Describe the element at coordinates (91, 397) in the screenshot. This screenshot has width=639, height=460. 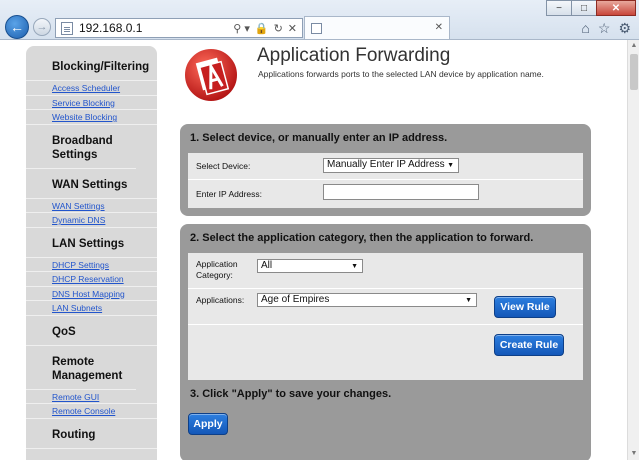
I see `sidebar-link-remote-gui: Remote GUI` at that location.